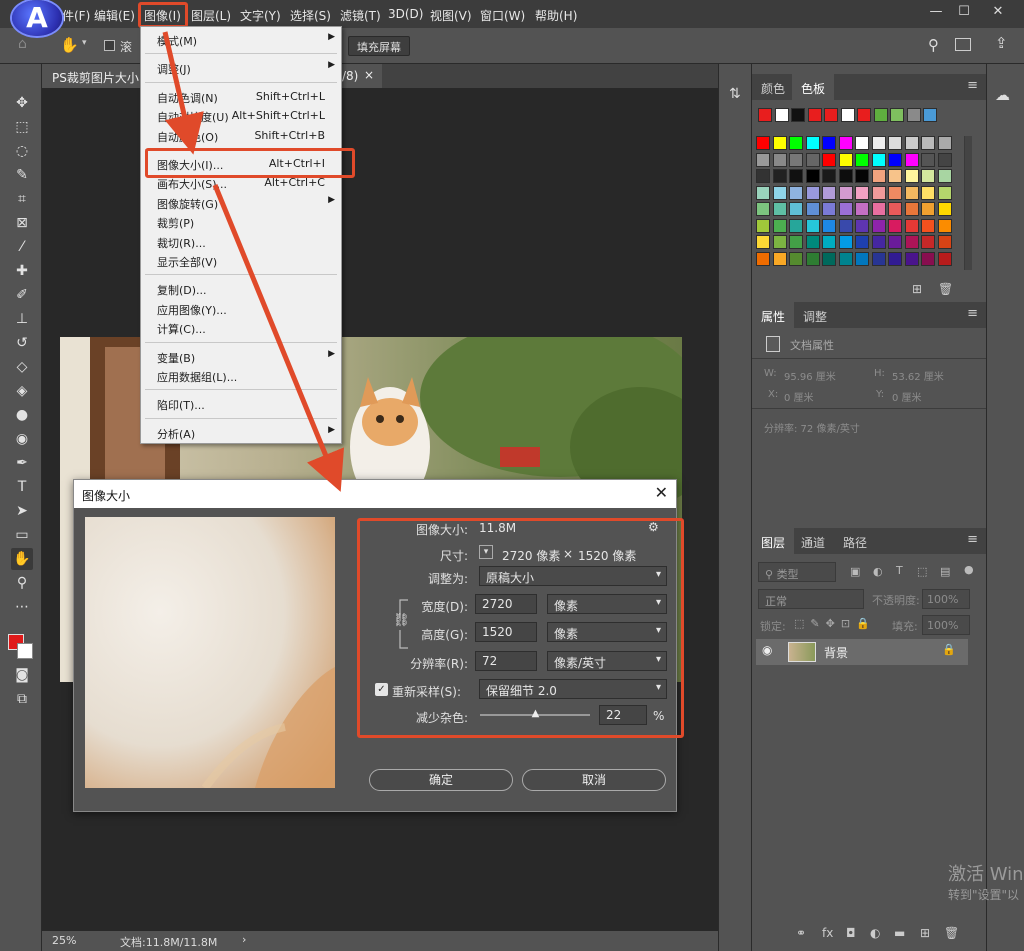  What do you see at coordinates (661, 492) in the screenshot?
I see `dialog-close-icon: ✕` at bounding box center [661, 492].